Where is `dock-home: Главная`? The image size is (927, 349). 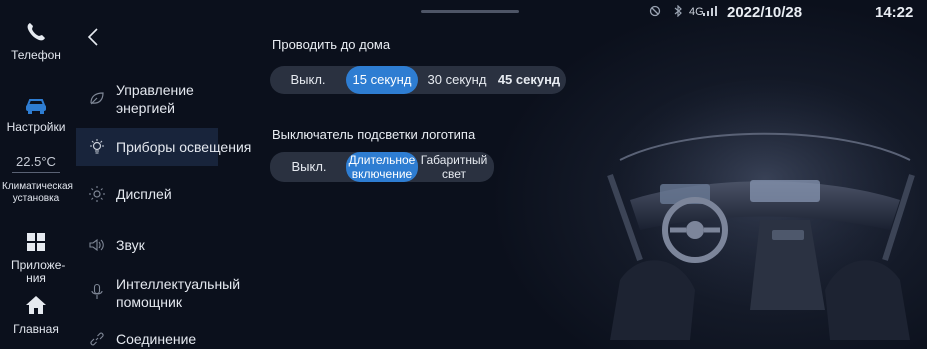 dock-home: Главная is located at coordinates (36, 315).